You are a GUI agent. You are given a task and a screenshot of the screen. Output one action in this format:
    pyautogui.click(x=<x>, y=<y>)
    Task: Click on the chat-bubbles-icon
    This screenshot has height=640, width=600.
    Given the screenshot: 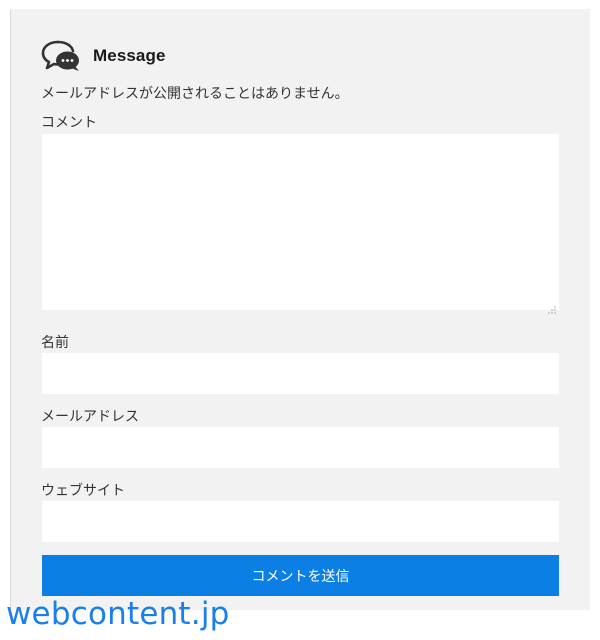 What is the action you would take?
    pyautogui.click(x=61, y=56)
    